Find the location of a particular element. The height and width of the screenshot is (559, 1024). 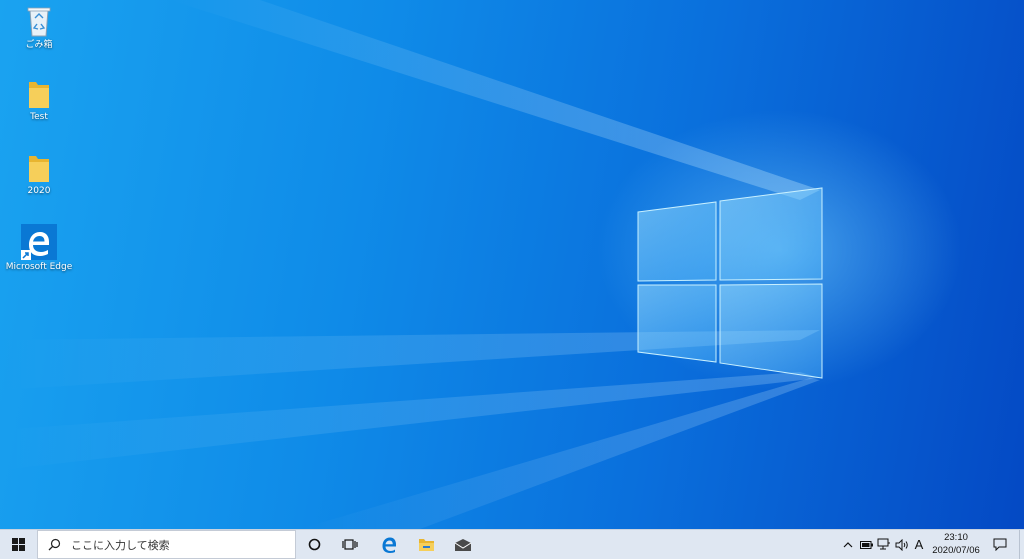

network-button is located at coordinates (884, 544).